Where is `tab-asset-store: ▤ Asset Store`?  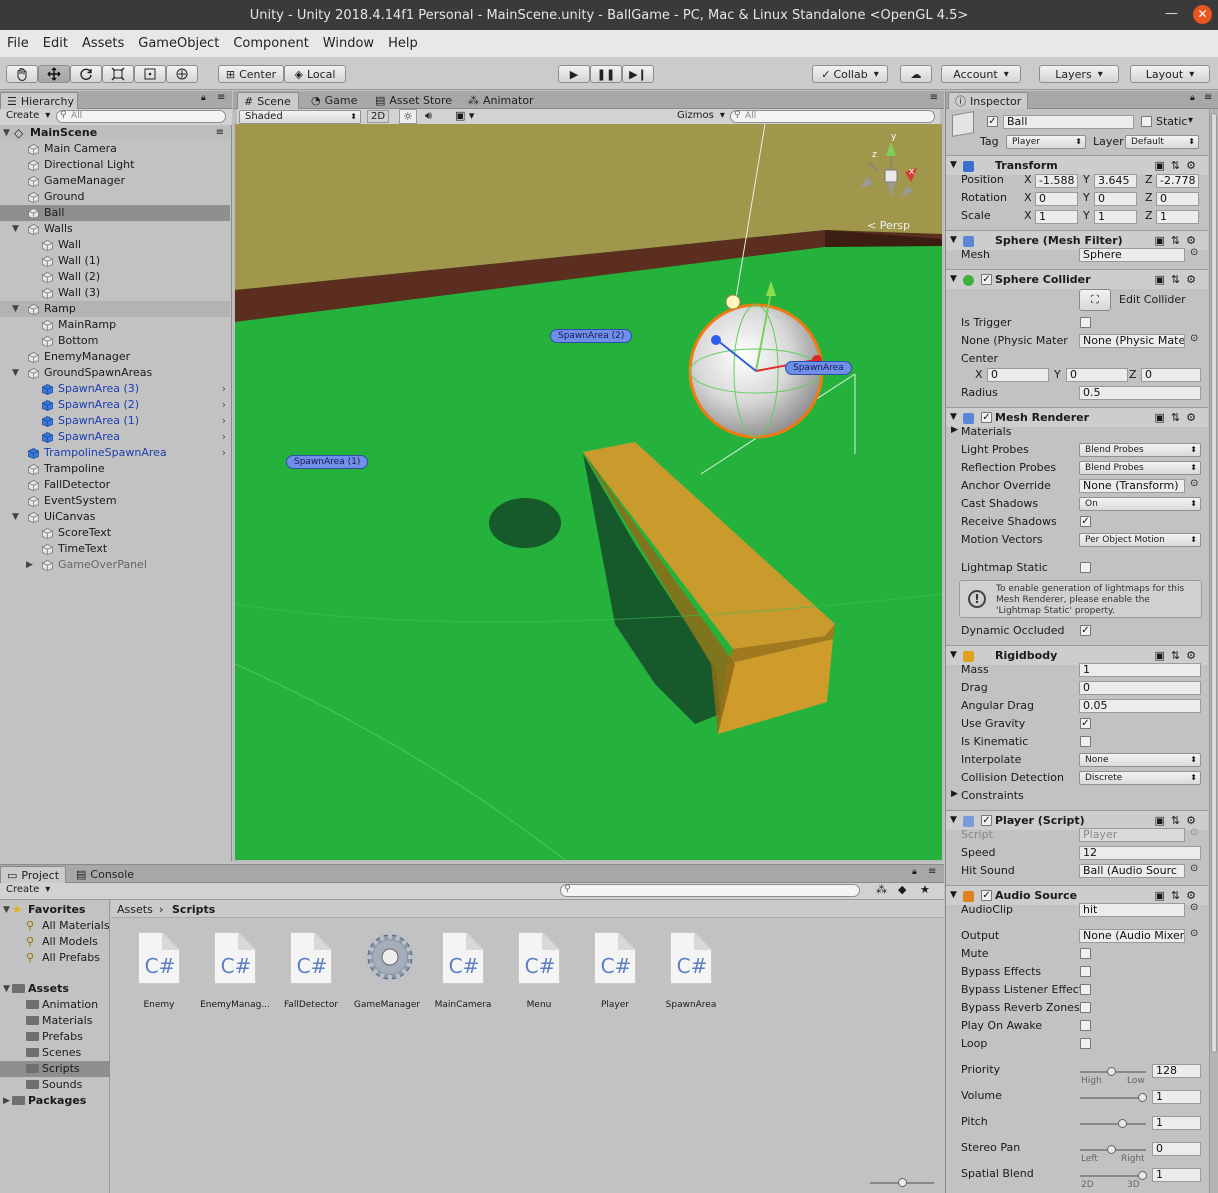
tab-asset-store: ▤ Asset Store is located at coordinates (413, 100).